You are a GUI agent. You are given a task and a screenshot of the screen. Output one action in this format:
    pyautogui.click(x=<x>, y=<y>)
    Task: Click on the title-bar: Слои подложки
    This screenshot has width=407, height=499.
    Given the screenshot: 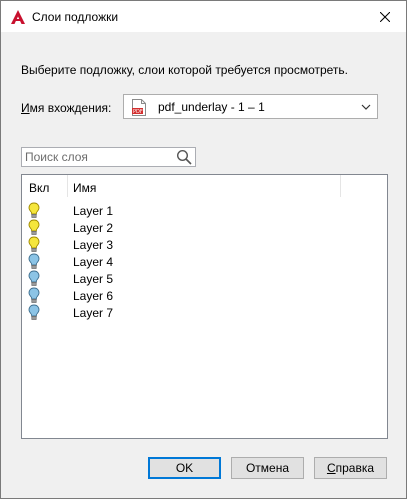 What is the action you would take?
    pyautogui.click(x=203, y=16)
    